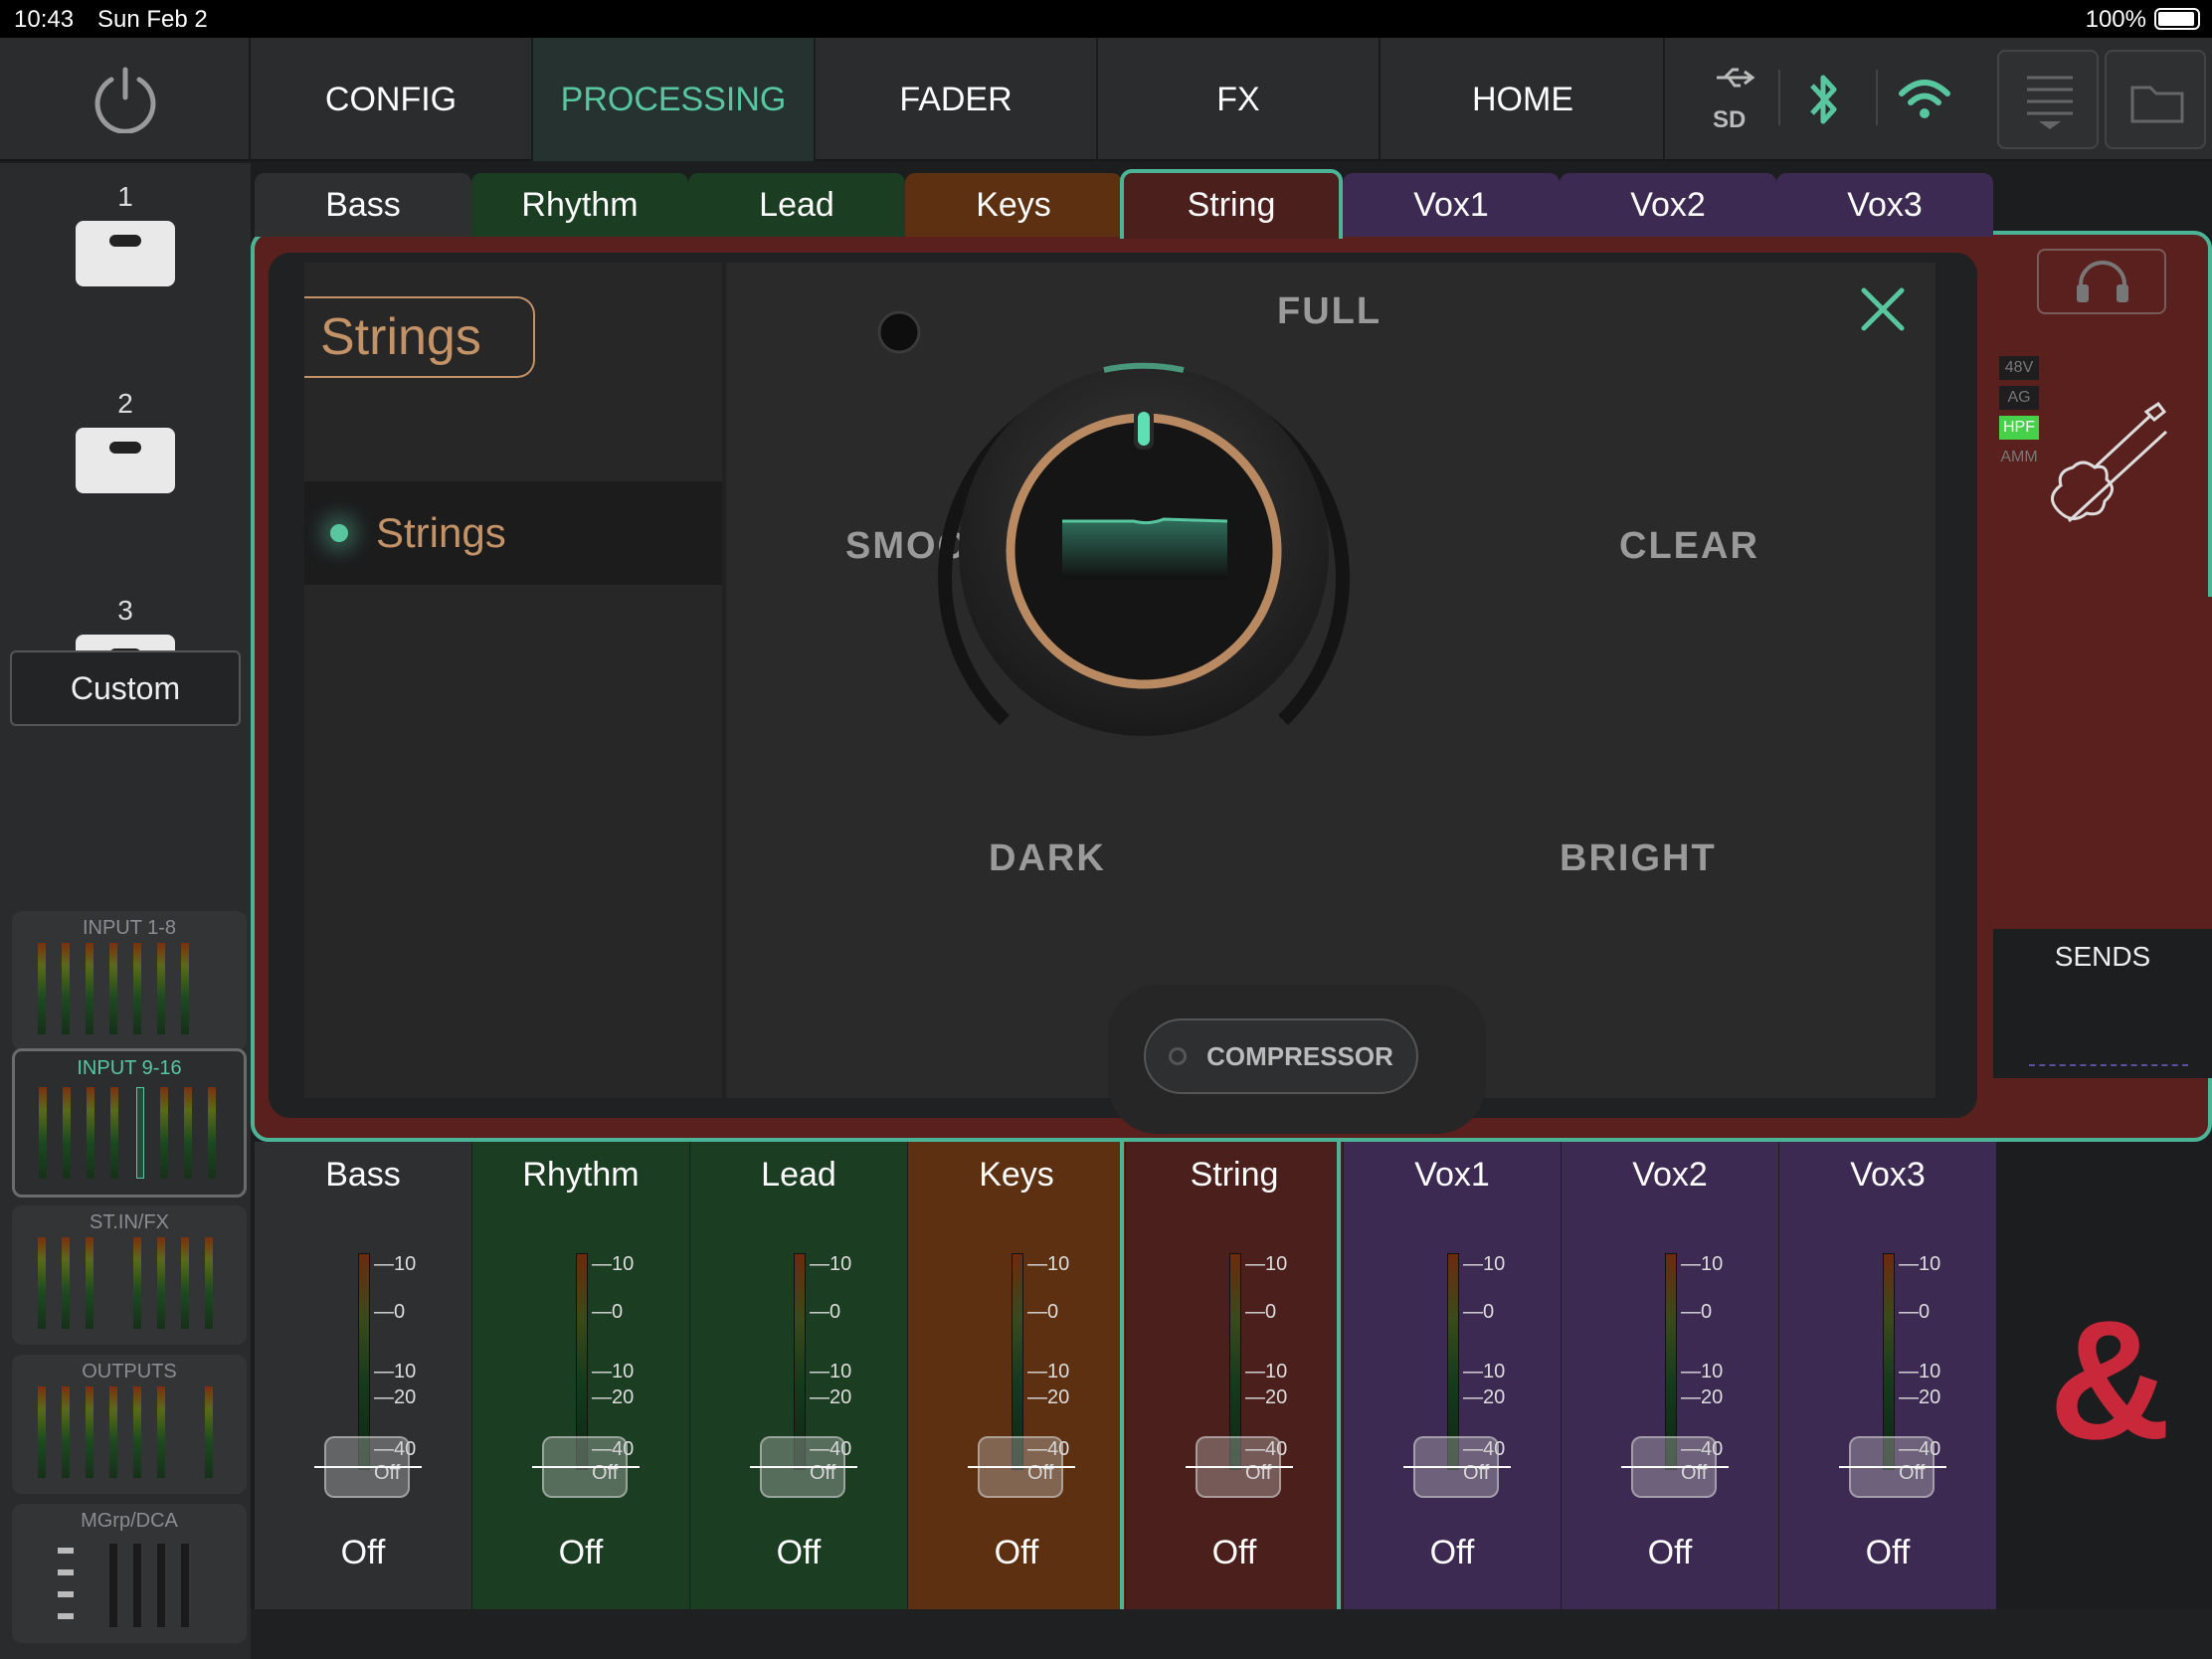 The height and width of the screenshot is (1659, 2212). I want to click on channel-tab-vox1: Vox1, so click(1451, 205).